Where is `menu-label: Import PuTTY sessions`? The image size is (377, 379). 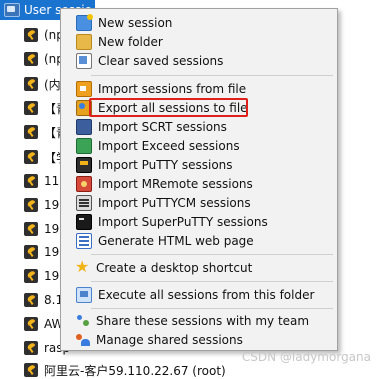
menu-label: Import PuTTY sessions is located at coordinates (165, 165).